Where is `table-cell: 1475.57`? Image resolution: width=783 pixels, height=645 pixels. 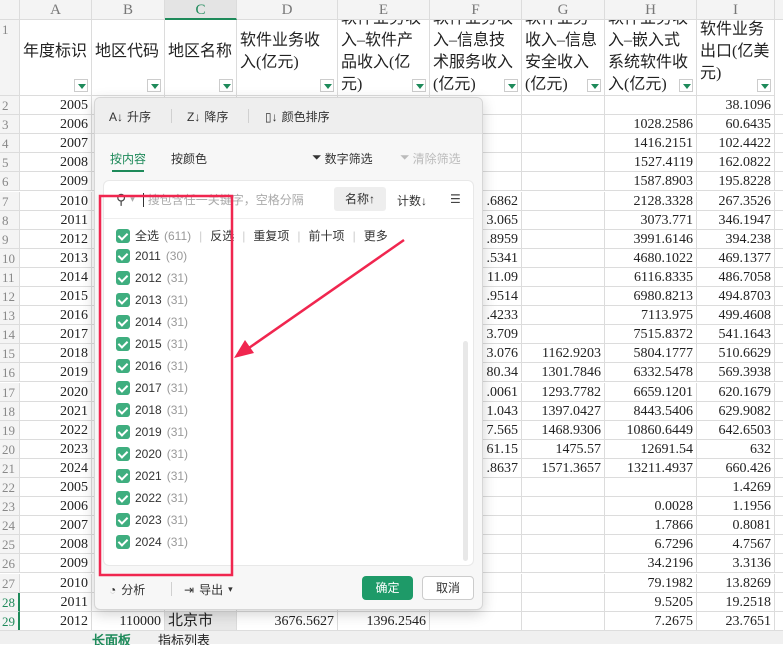
table-cell: 1475.57 is located at coordinates (563, 449).